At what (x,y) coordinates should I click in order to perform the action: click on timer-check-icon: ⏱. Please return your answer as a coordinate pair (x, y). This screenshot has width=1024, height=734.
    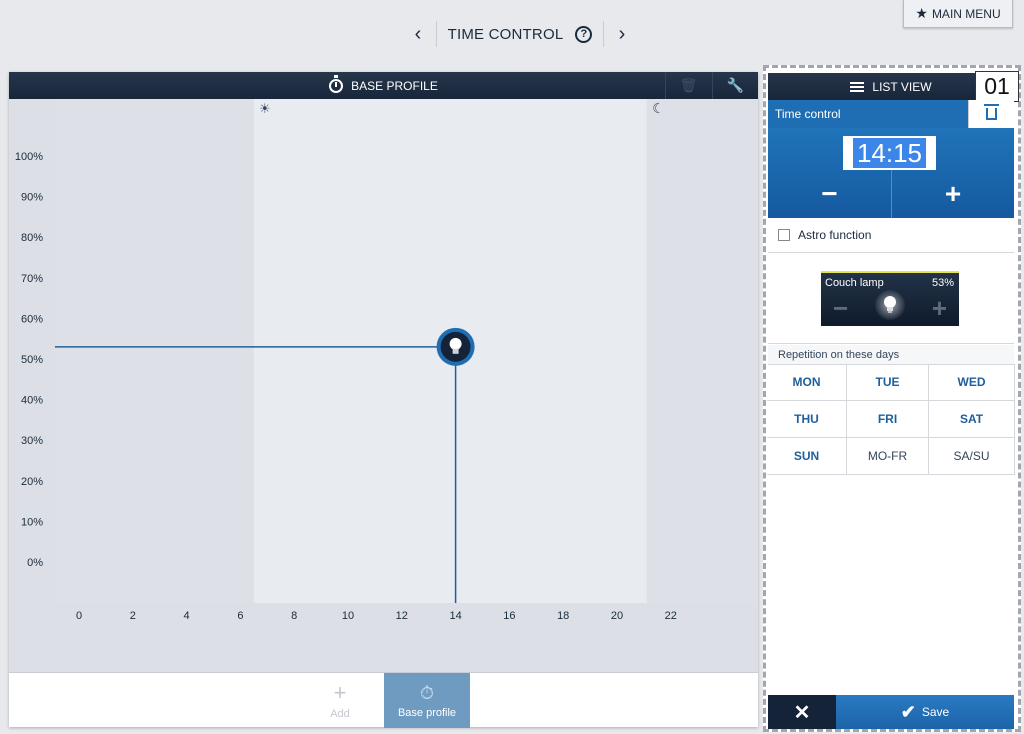
    Looking at the image, I should click on (427, 692).